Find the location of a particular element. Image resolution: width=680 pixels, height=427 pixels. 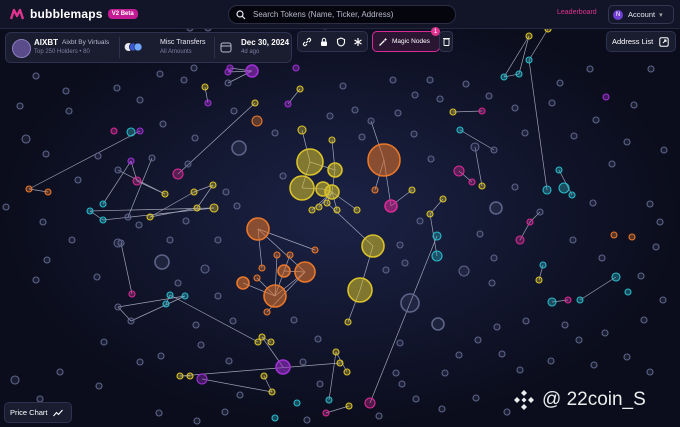

account-button: N Account ▾ is located at coordinates (641, 14).